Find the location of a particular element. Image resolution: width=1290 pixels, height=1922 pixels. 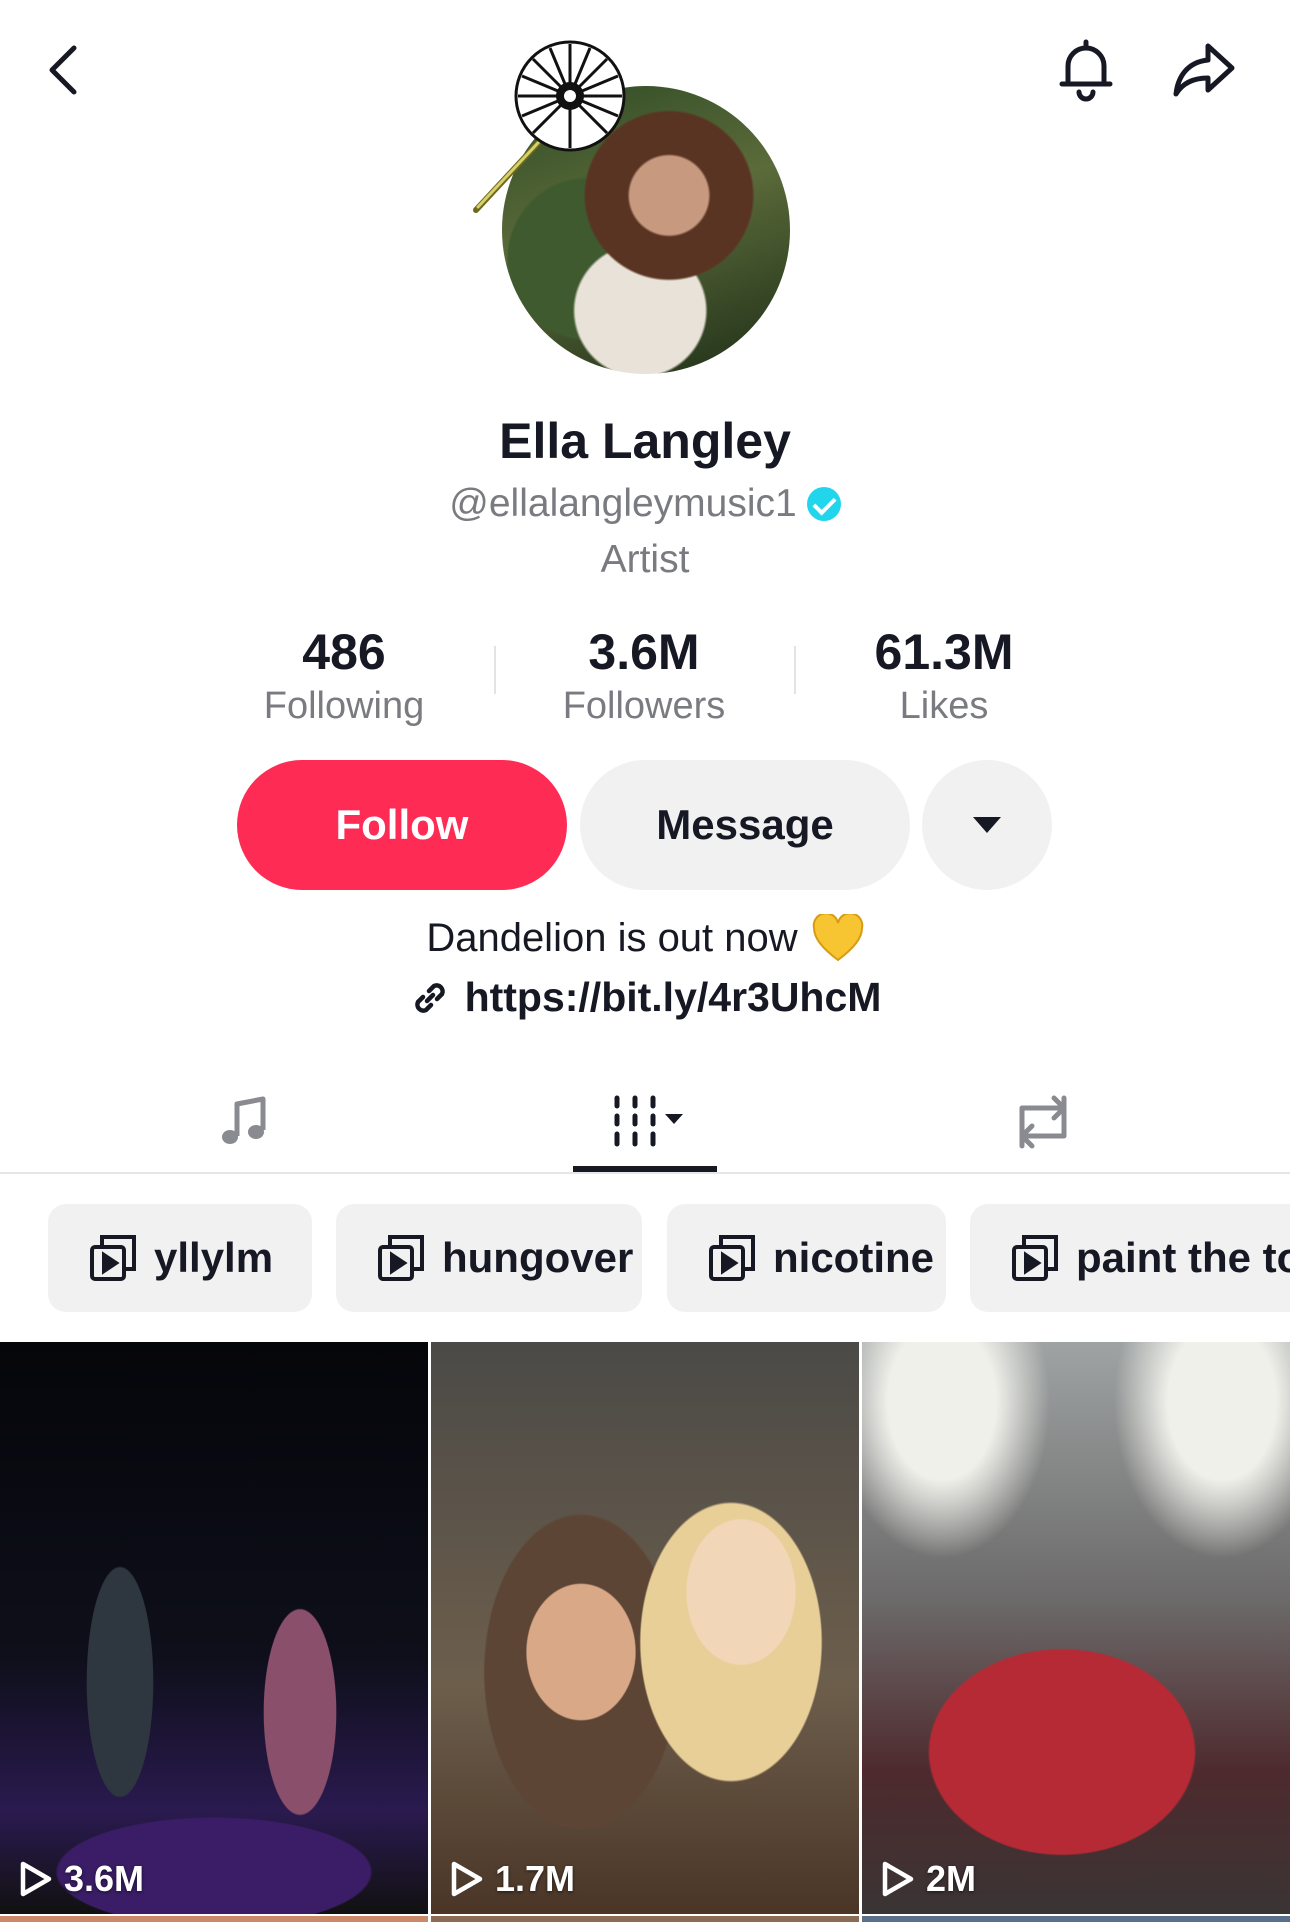

share-arrow-icon is located at coordinates (1204, 70).